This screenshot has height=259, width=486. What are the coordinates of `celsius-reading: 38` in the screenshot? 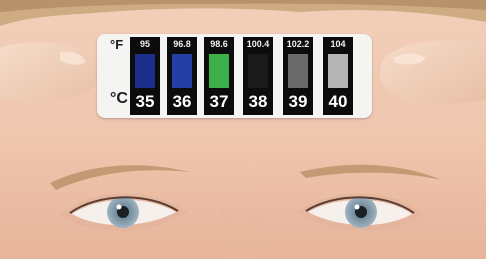 It's located at (258, 101).